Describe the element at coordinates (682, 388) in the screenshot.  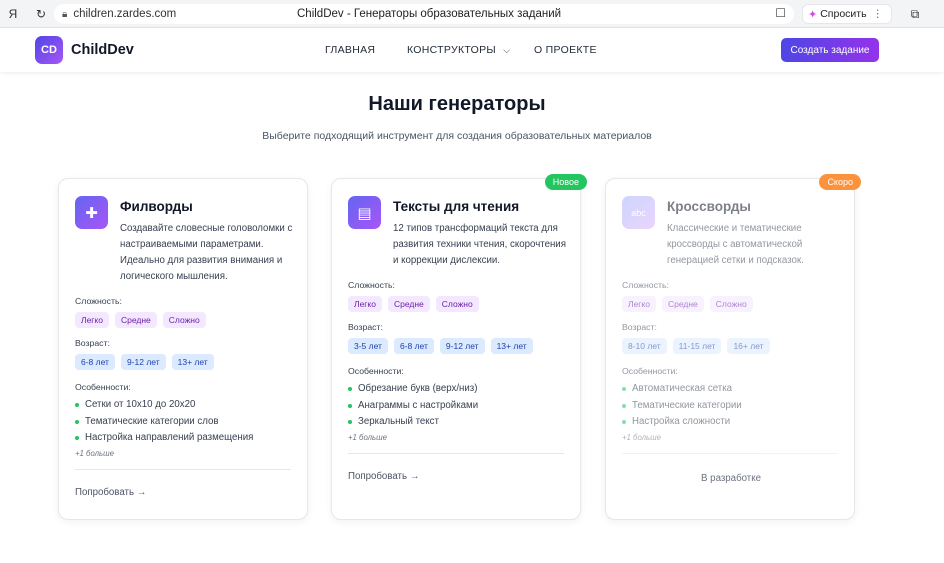
I see `feature-text: Автоматическая сетка` at that location.